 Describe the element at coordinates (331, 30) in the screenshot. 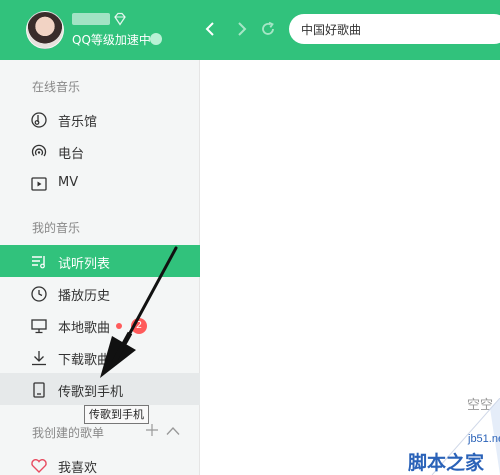

I see `search-input-value: 中国好歌曲` at that location.